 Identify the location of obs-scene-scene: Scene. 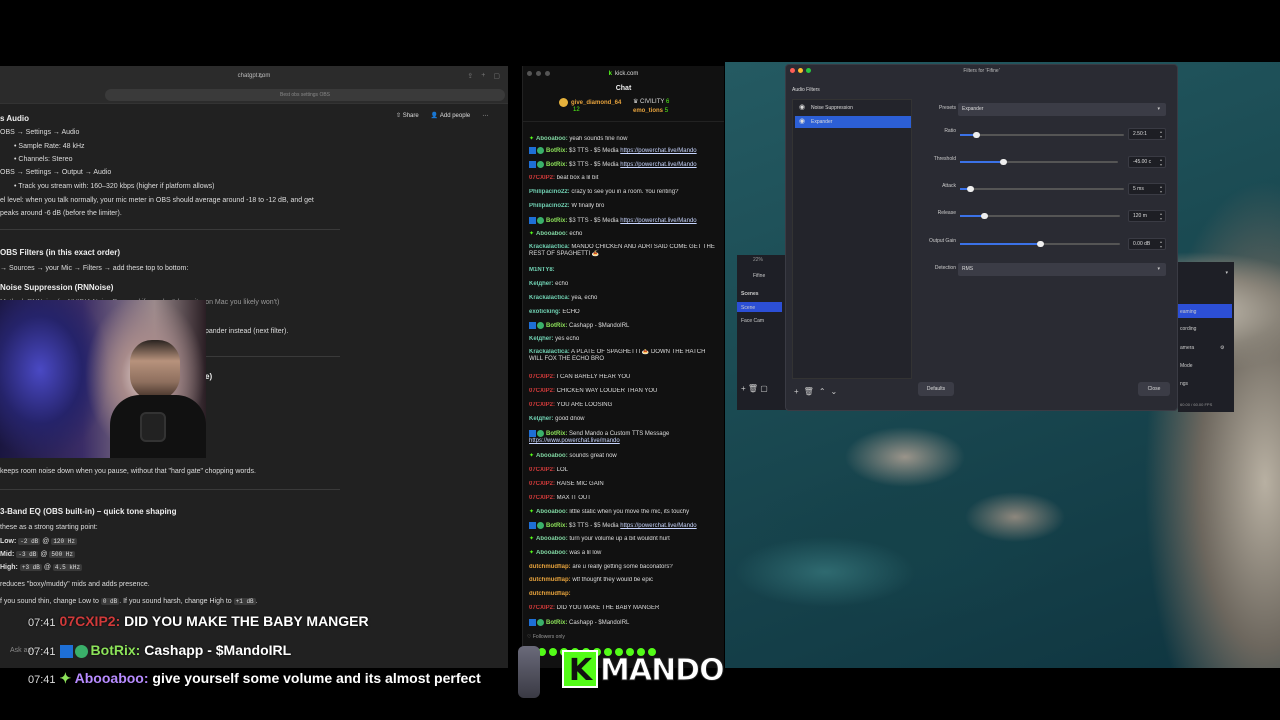
(748, 308).